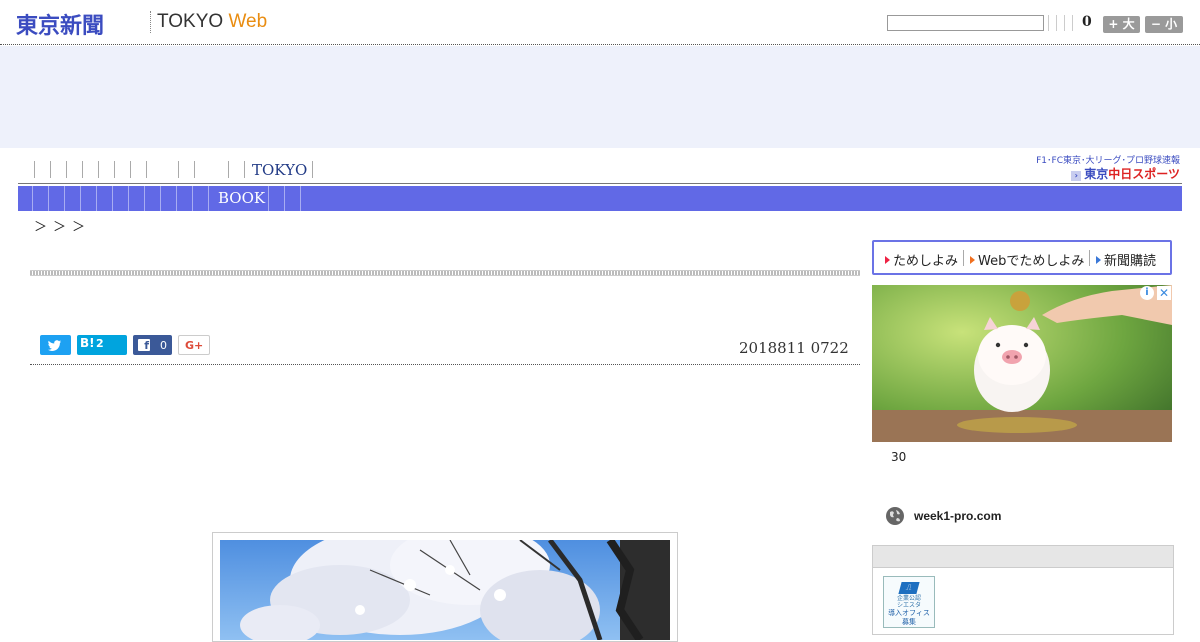  I want to click on cherry-blossom-photo, so click(445, 590).